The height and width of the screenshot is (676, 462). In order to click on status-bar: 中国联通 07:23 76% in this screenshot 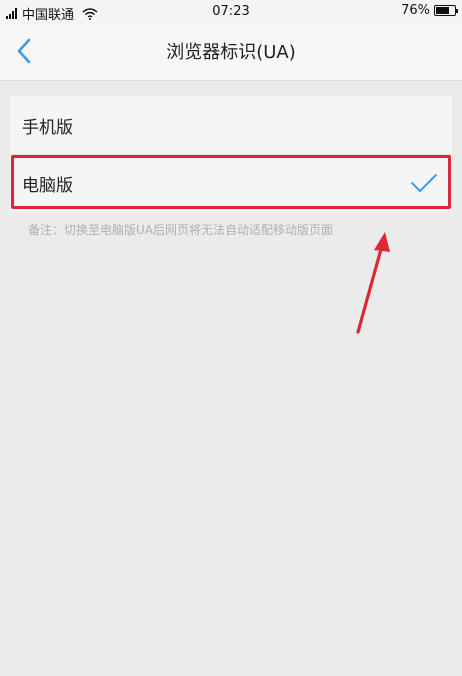, I will do `click(231, 12)`.